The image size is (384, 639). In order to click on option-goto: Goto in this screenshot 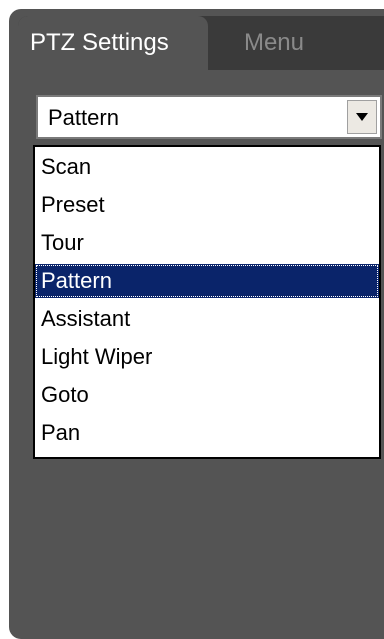, I will do `click(207, 395)`.